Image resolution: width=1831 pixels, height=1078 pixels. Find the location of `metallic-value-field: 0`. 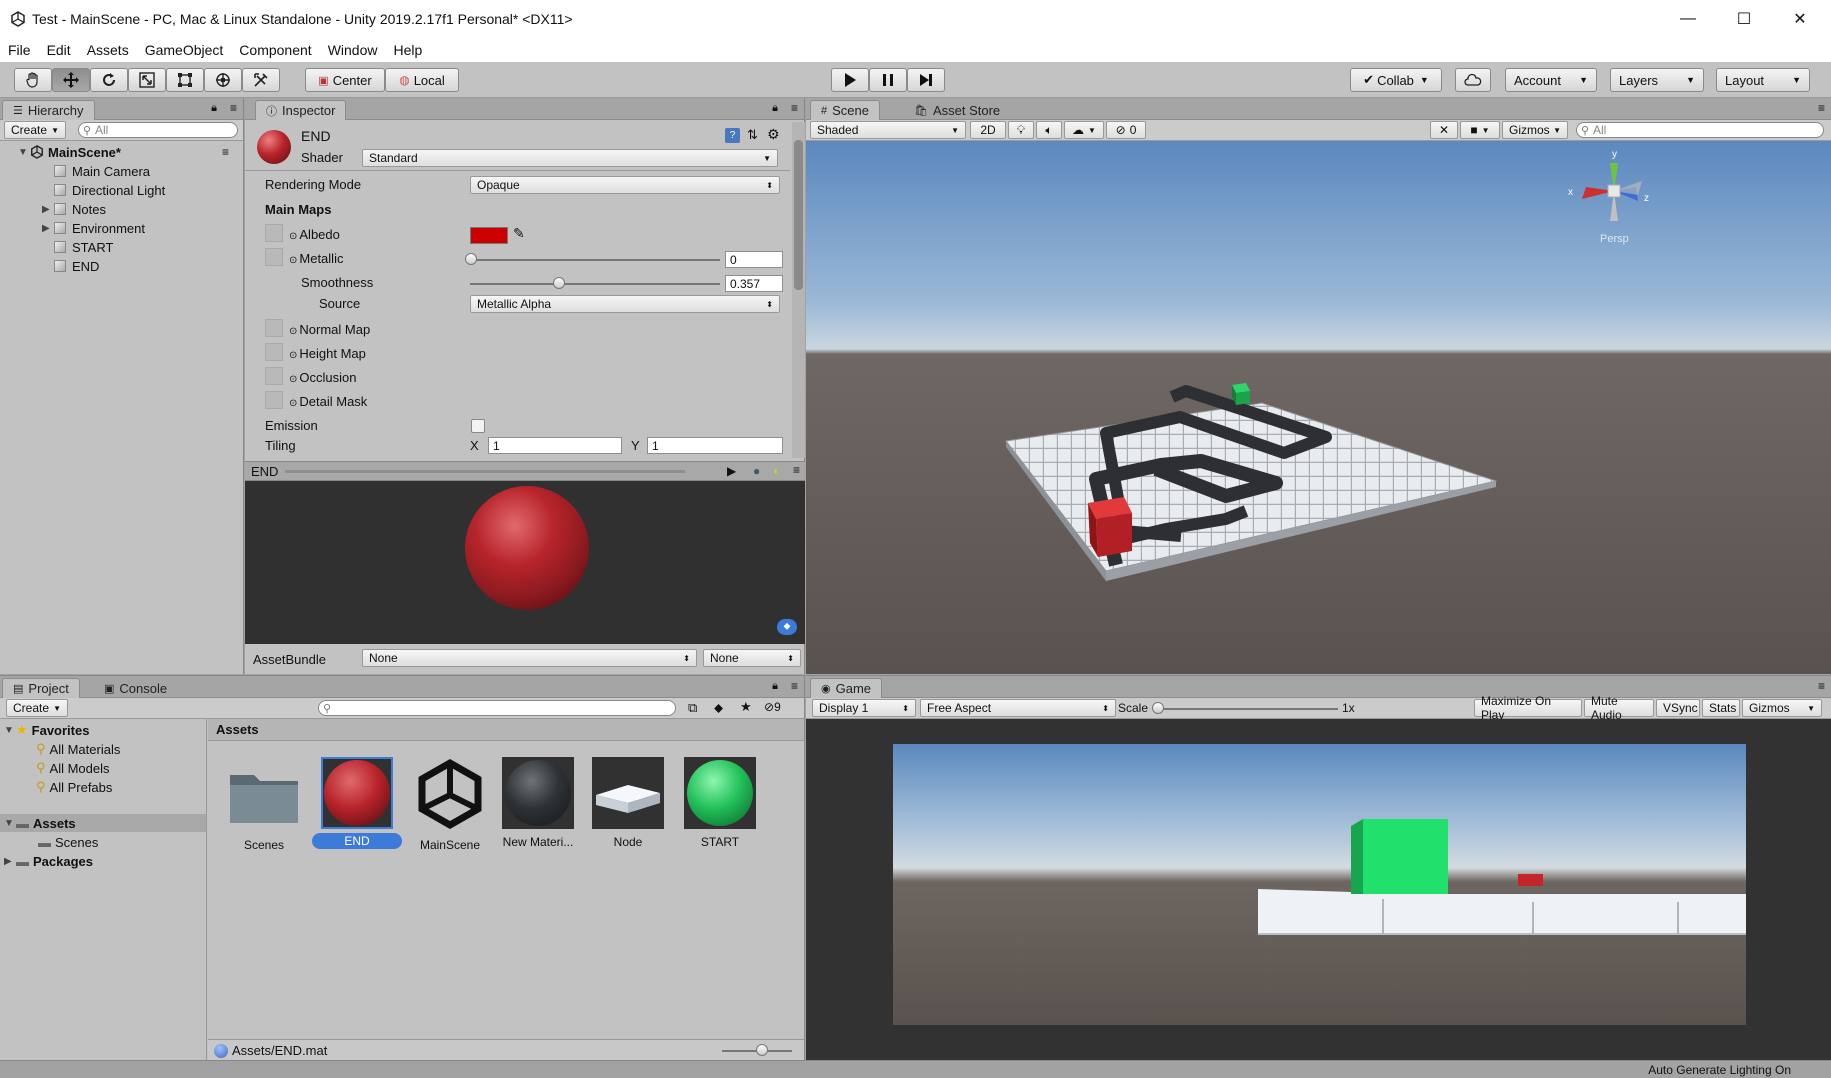

metallic-value-field: 0 is located at coordinates (754, 259).